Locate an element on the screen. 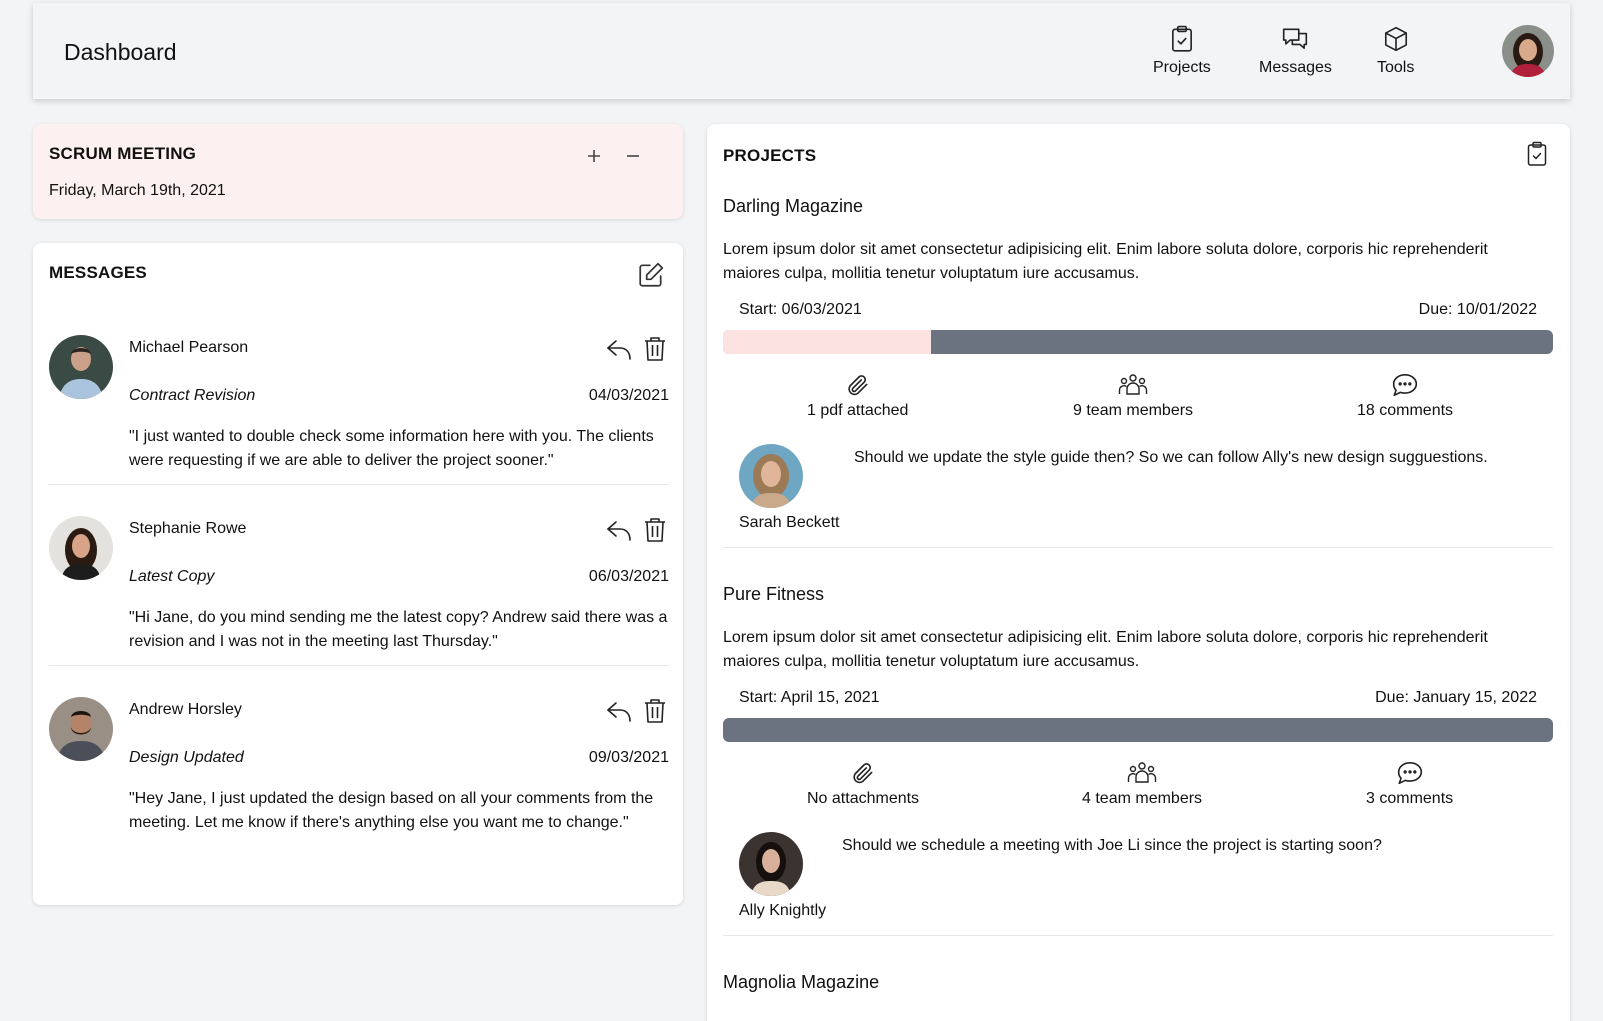  messages-title: MESSAGES is located at coordinates (98, 272).